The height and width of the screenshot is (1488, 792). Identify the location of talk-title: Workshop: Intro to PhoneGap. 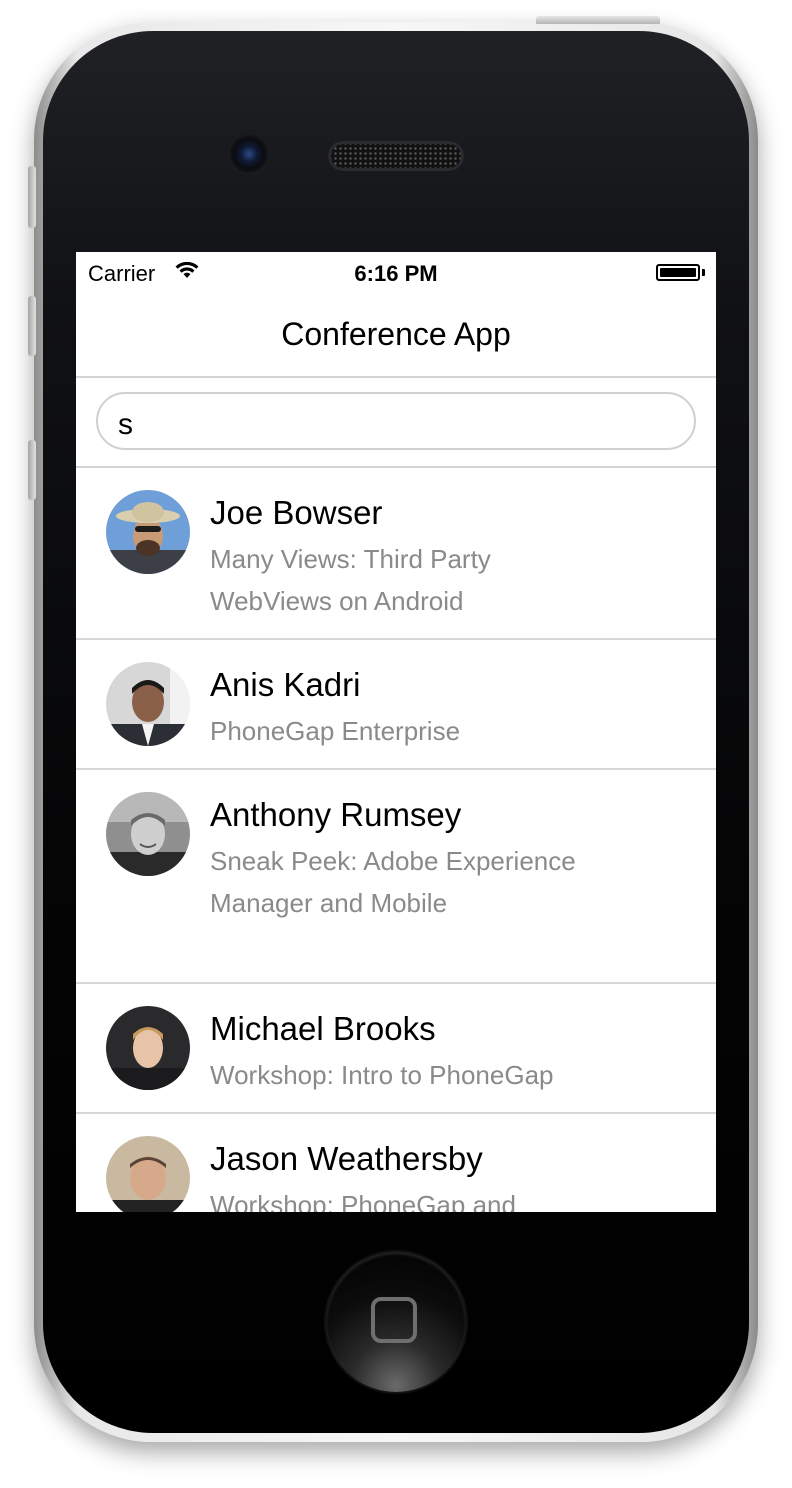
(382, 1075).